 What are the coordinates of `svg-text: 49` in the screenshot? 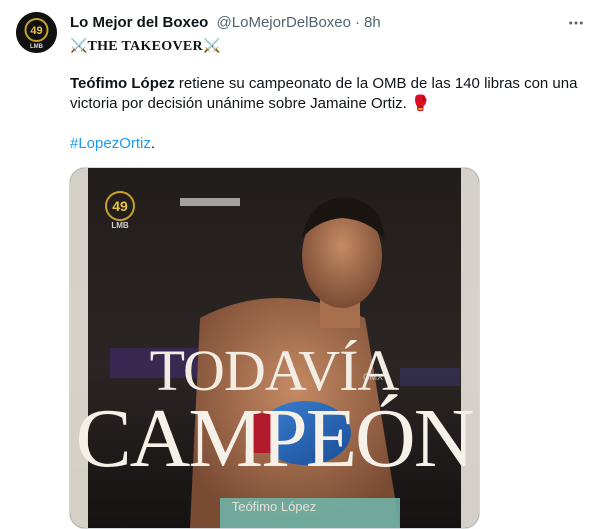 It's located at (36, 31).